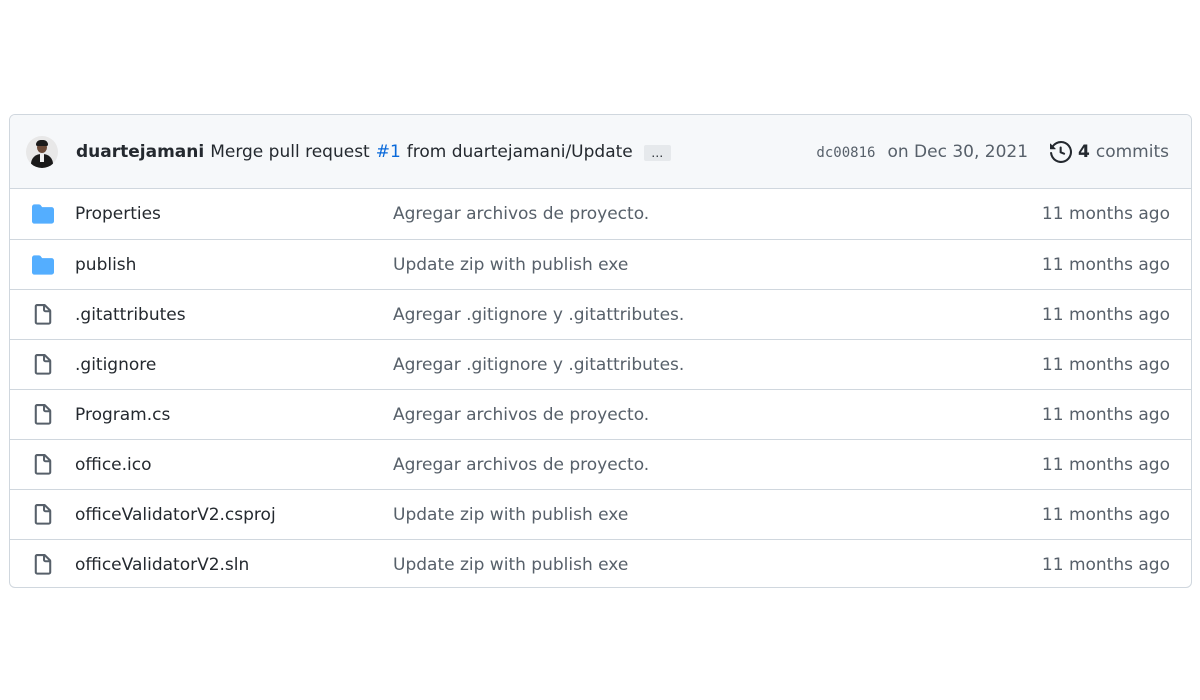 The image size is (1200, 700). I want to click on file-name-link: officeValidatorV2.csproj, so click(234, 515).